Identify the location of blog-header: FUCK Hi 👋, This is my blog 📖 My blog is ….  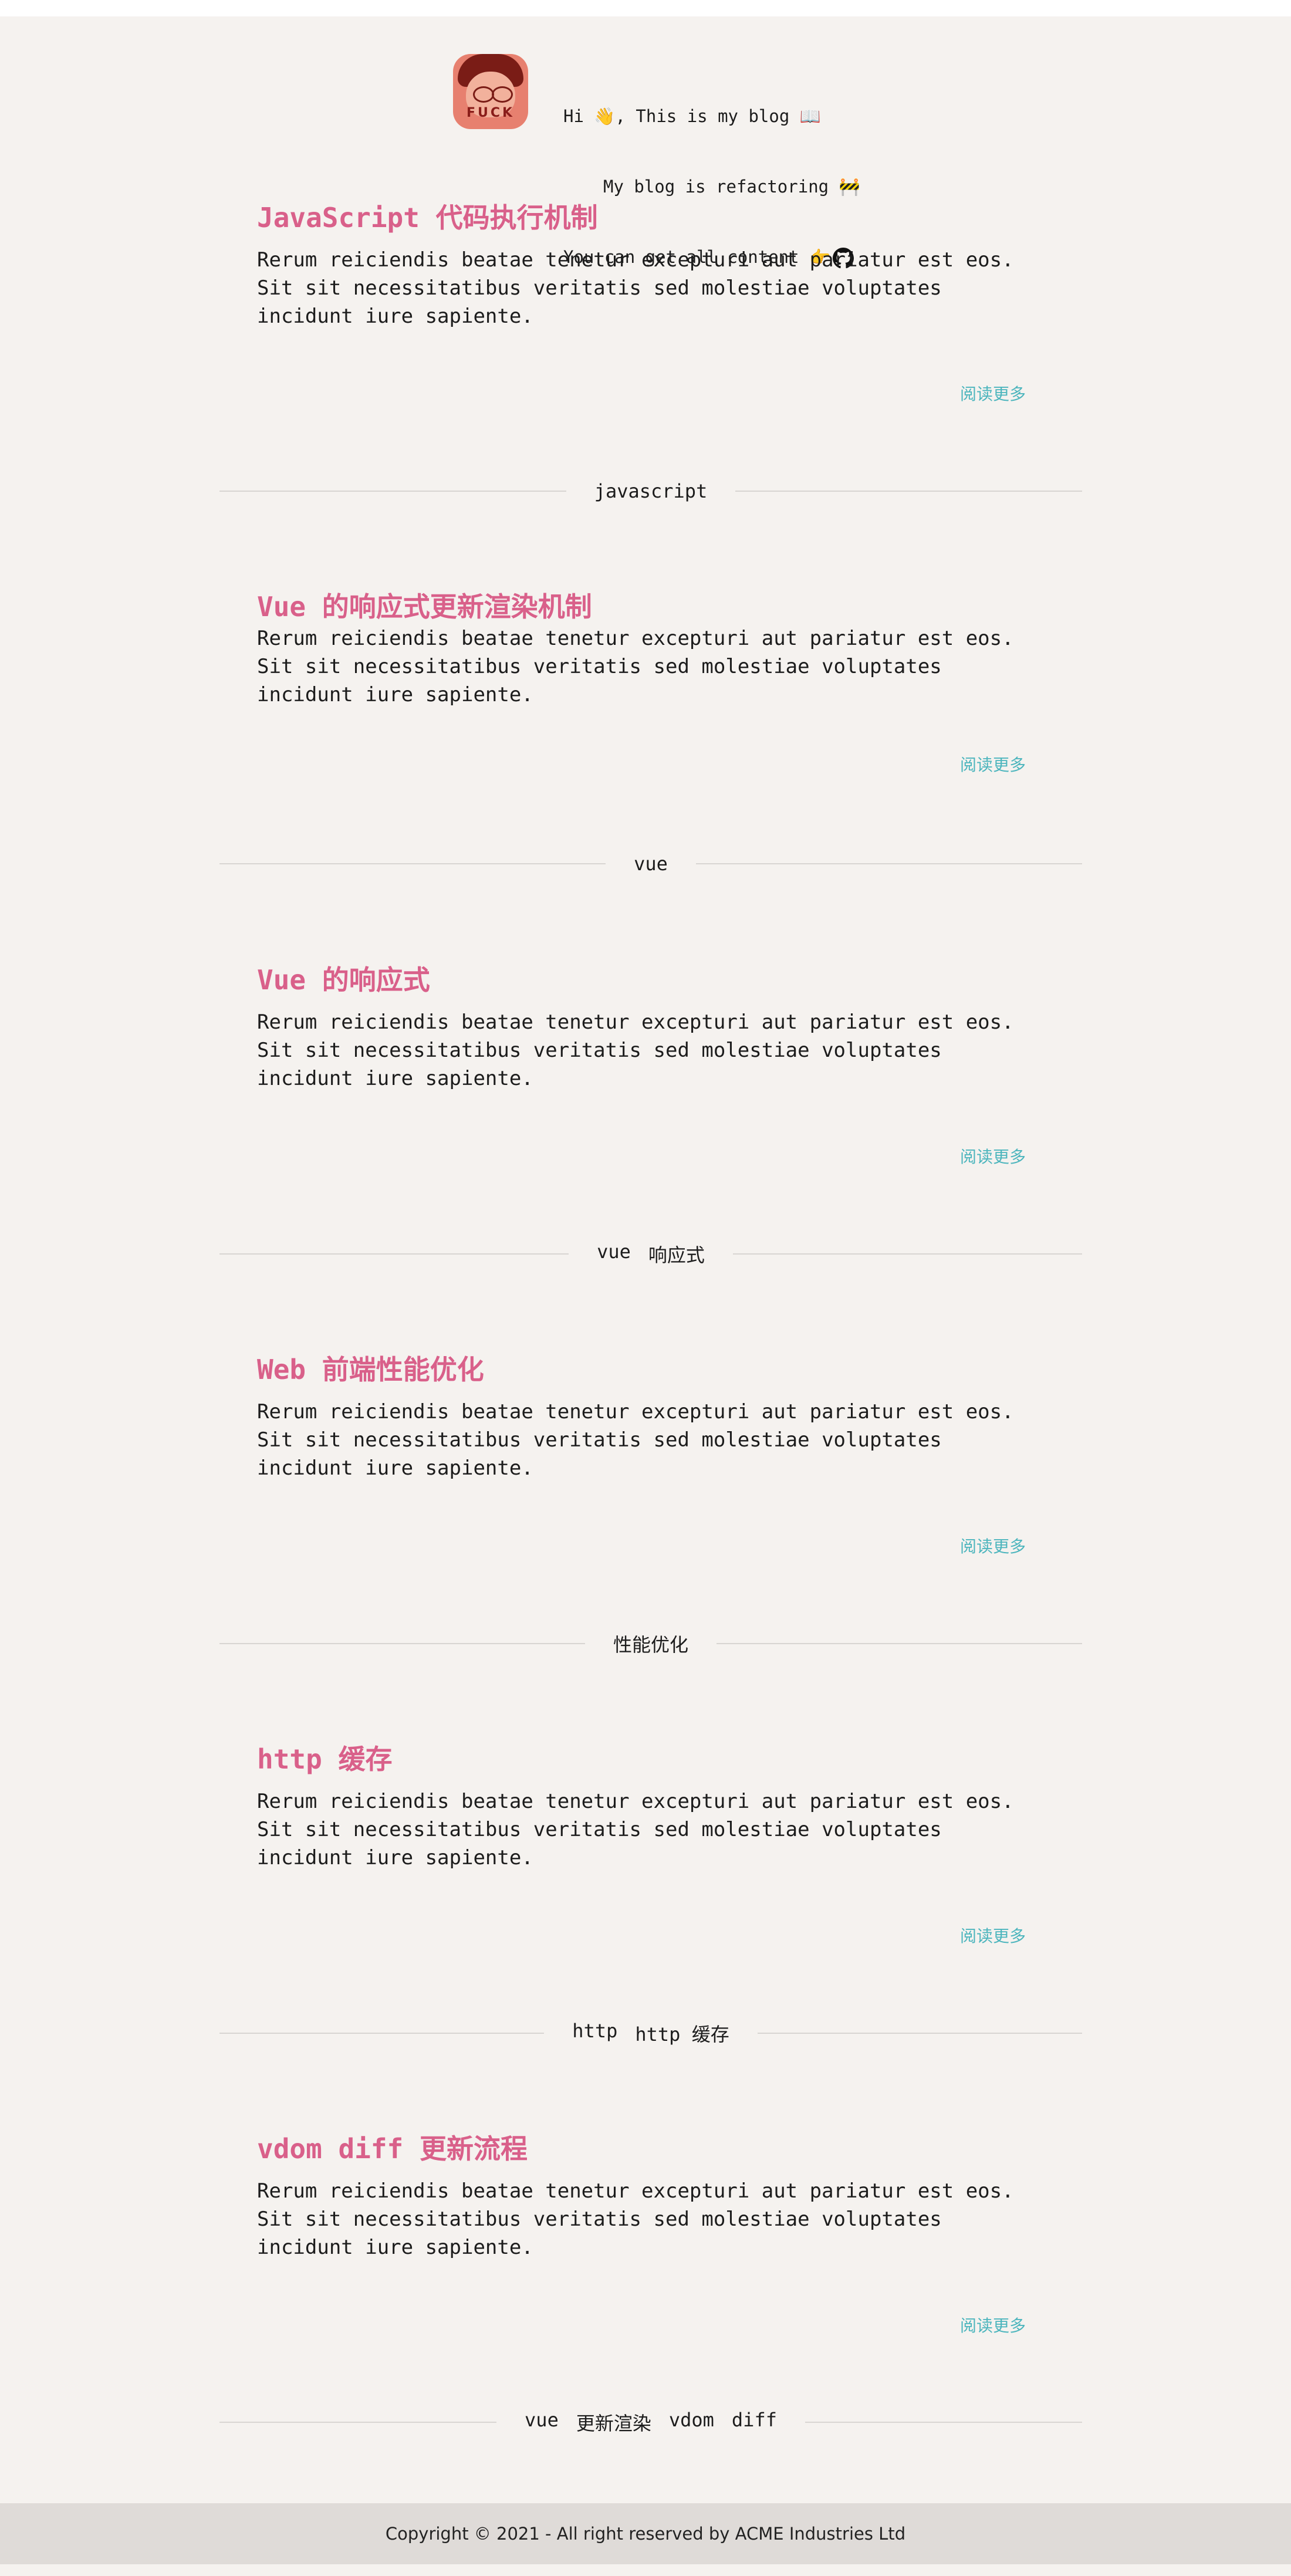
(645, 161).